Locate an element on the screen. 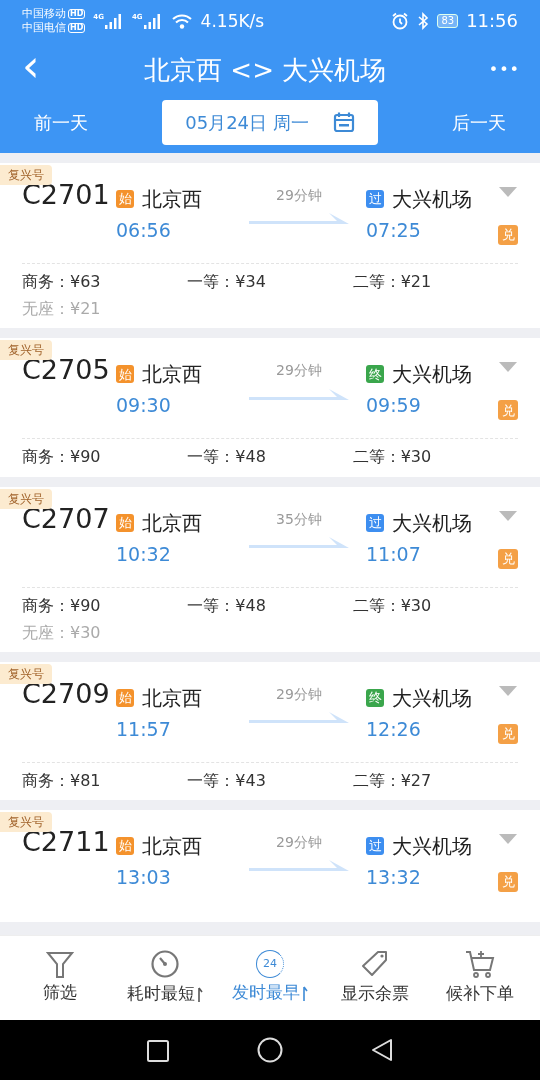 Image resolution: width=540 pixels, height=1080 pixels. arrival-time: 11:07 is located at coordinates (394, 554).